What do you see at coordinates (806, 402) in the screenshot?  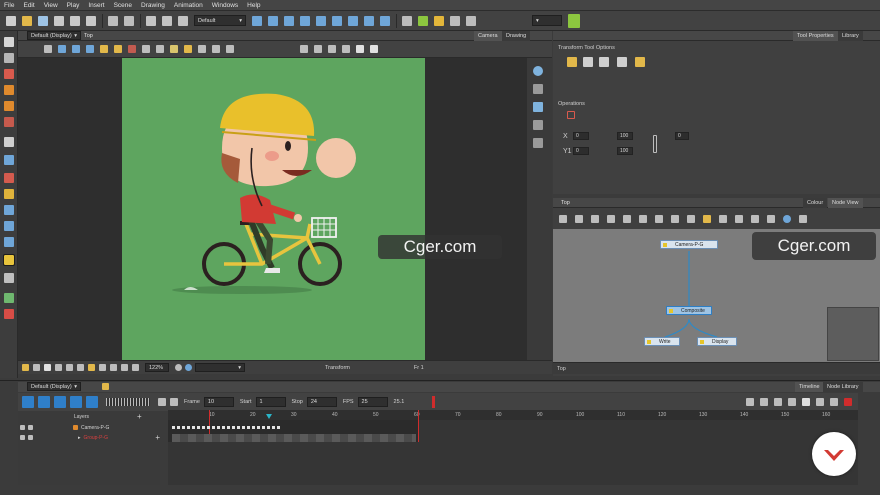 I see `timeline-frame-icon` at bounding box center [806, 402].